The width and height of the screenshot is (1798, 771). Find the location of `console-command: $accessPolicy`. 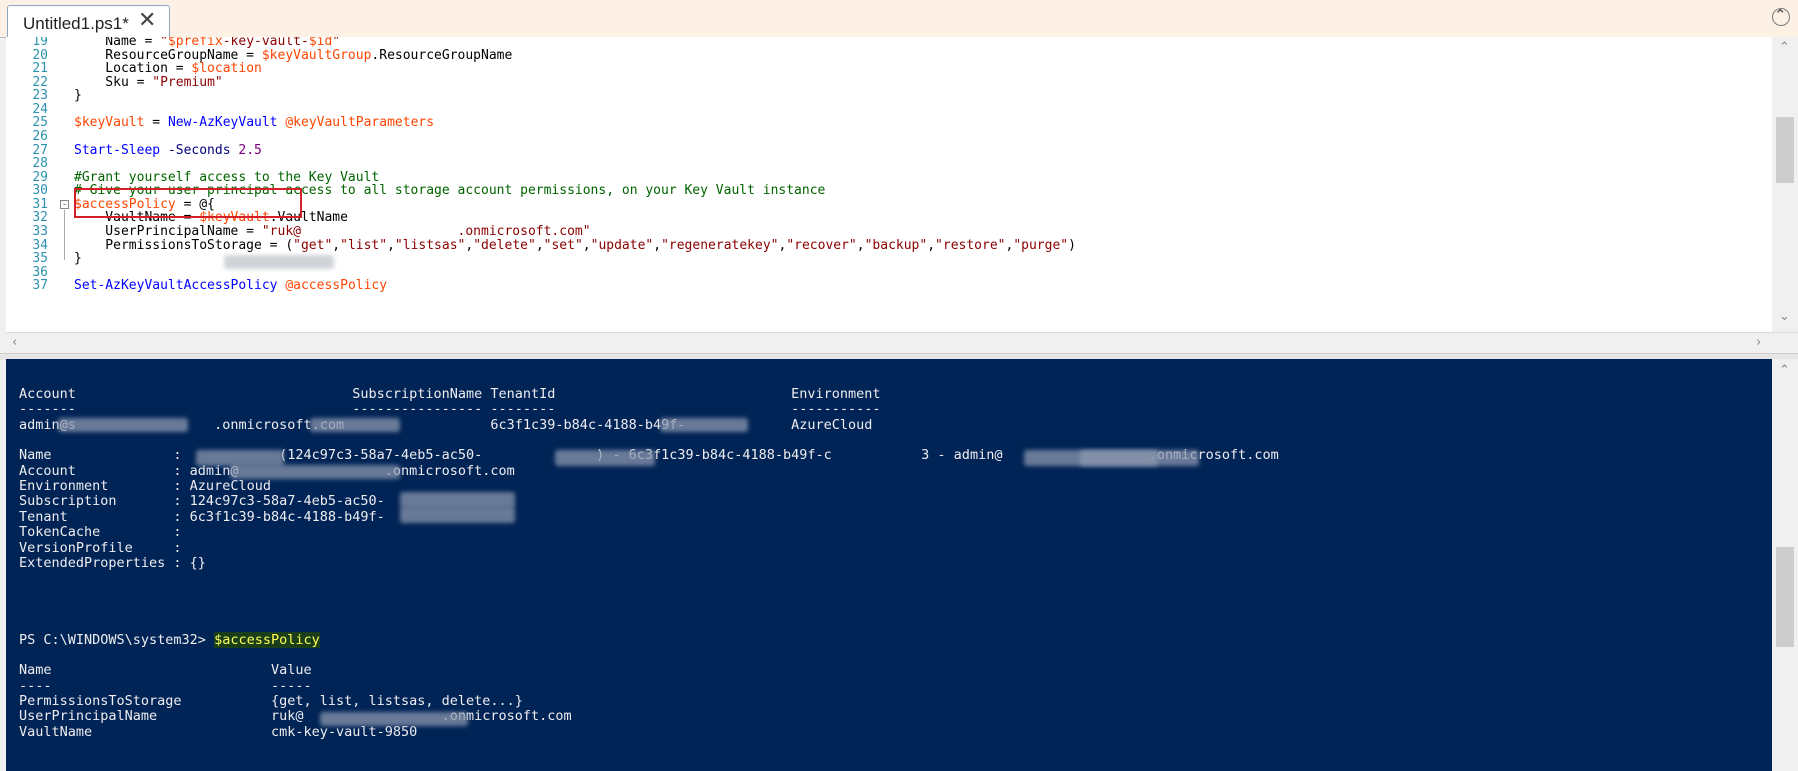

console-command: $accessPolicy is located at coordinates (267, 639).